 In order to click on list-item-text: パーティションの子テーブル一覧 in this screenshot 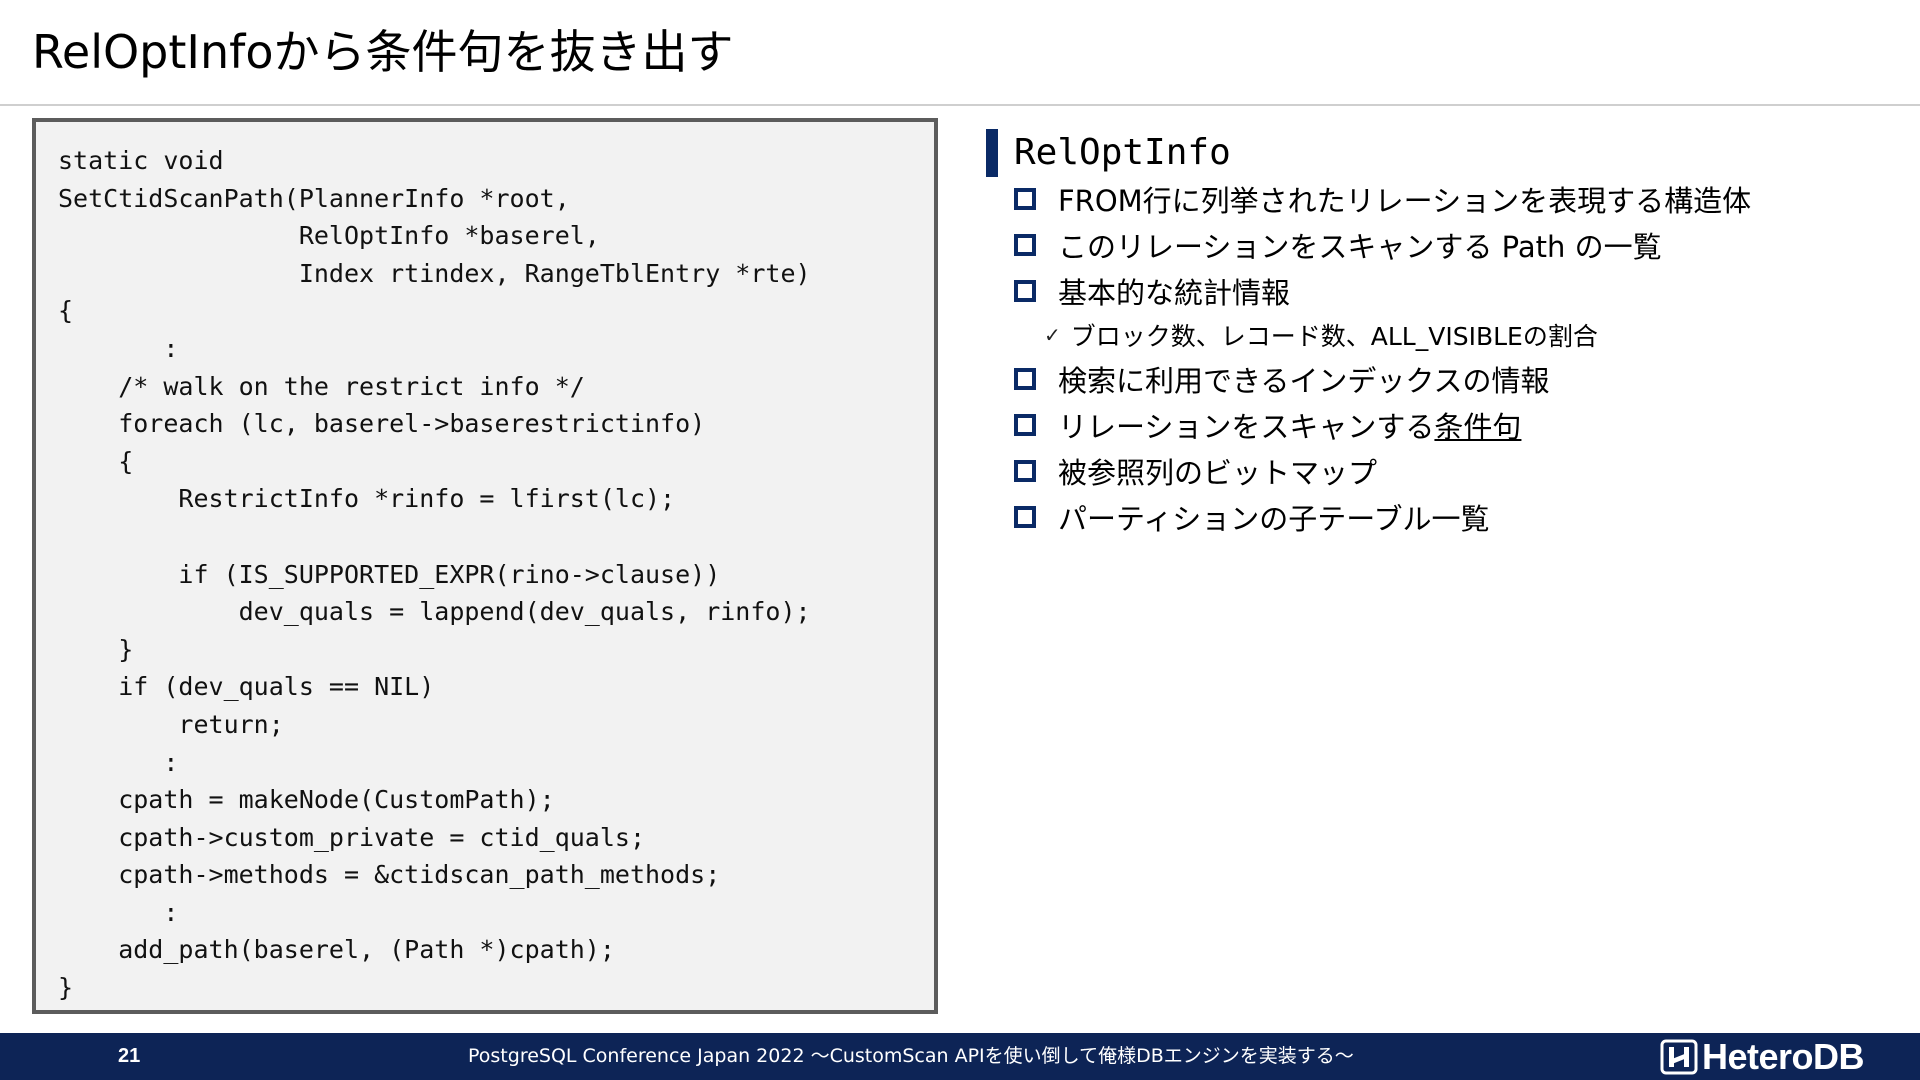, I will do `click(1274, 519)`.